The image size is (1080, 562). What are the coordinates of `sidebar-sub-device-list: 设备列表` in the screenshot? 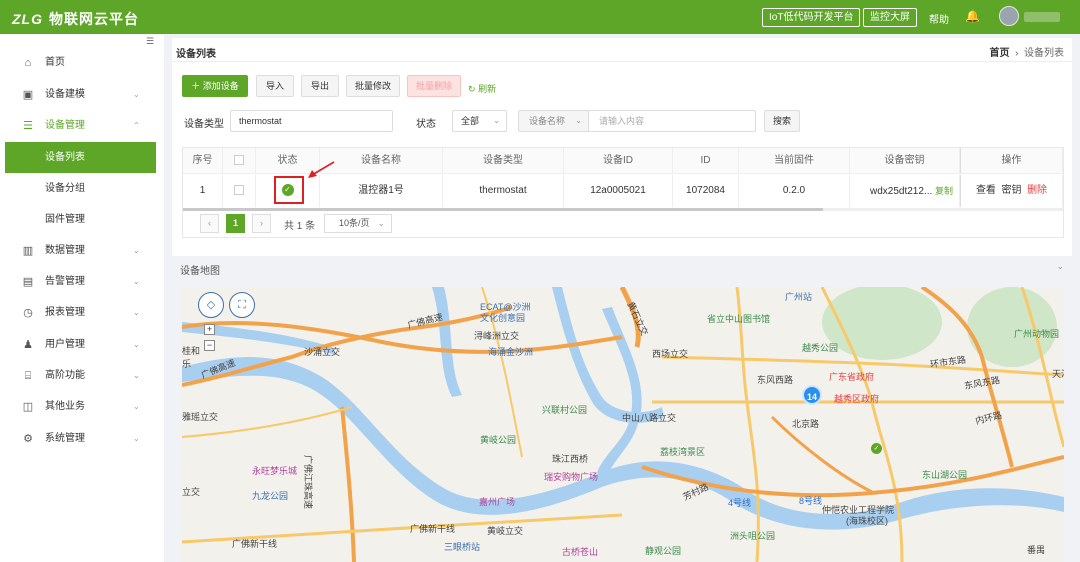 It's located at (80, 157).